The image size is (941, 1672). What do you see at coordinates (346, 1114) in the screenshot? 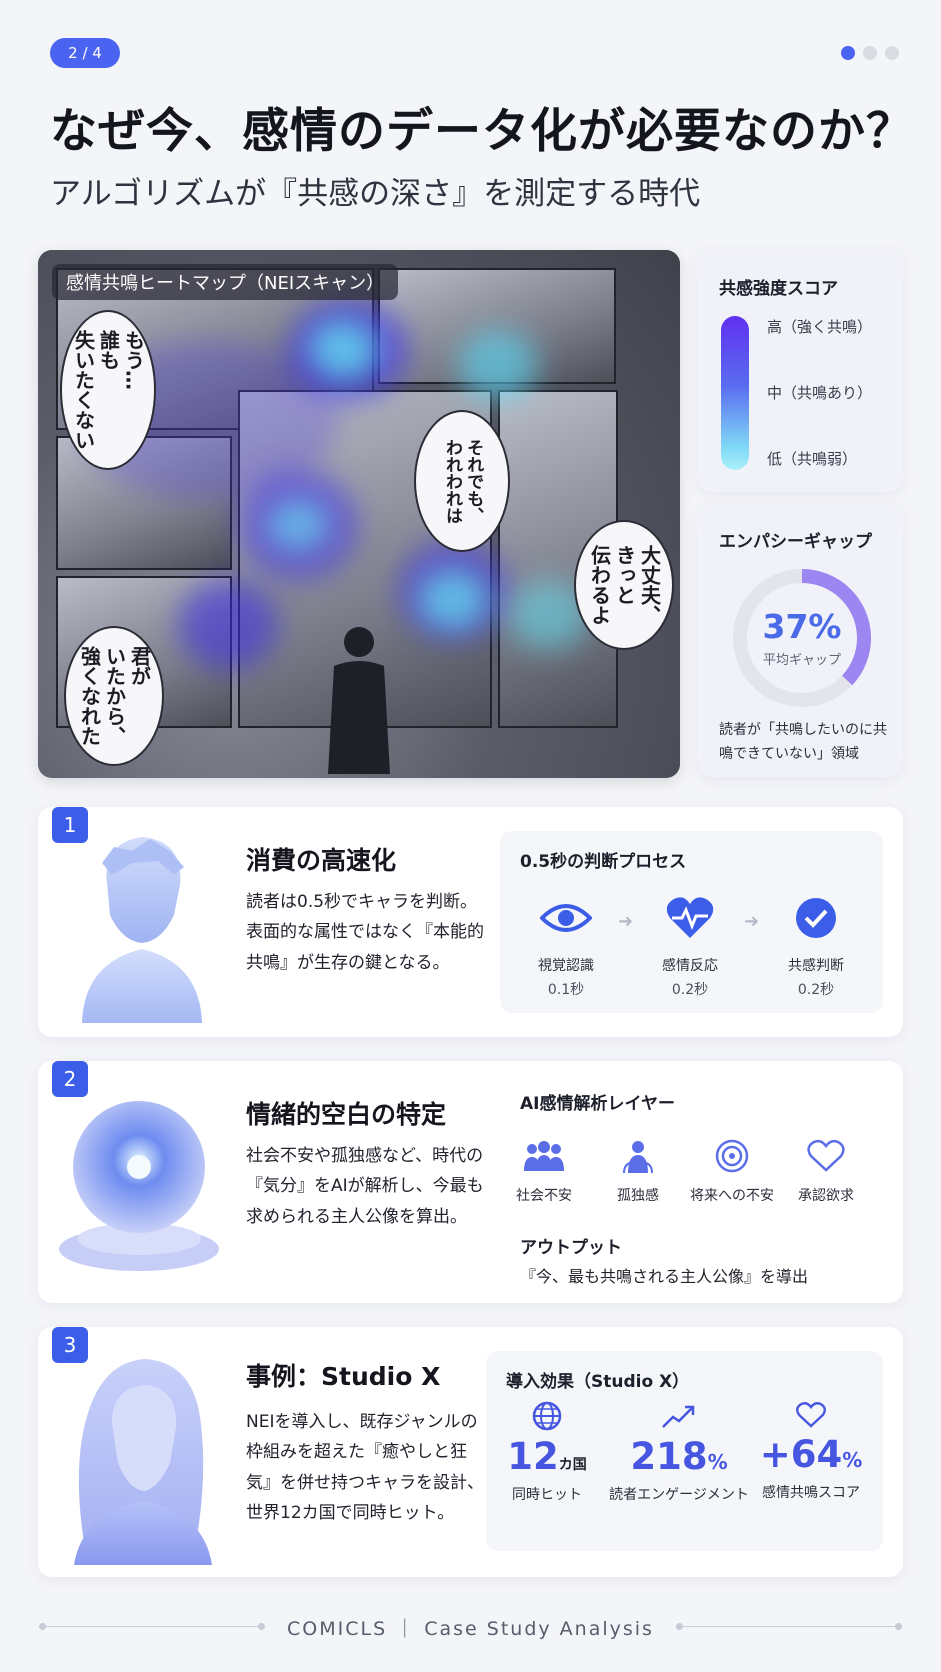
I see `section-title: 情緒的空白の特定` at bounding box center [346, 1114].